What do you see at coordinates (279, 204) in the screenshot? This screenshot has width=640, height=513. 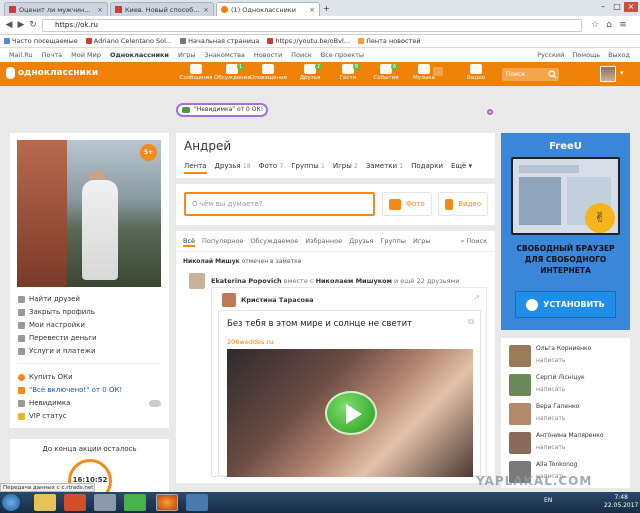 I see `post-input: О чём вы думаете?` at bounding box center [279, 204].